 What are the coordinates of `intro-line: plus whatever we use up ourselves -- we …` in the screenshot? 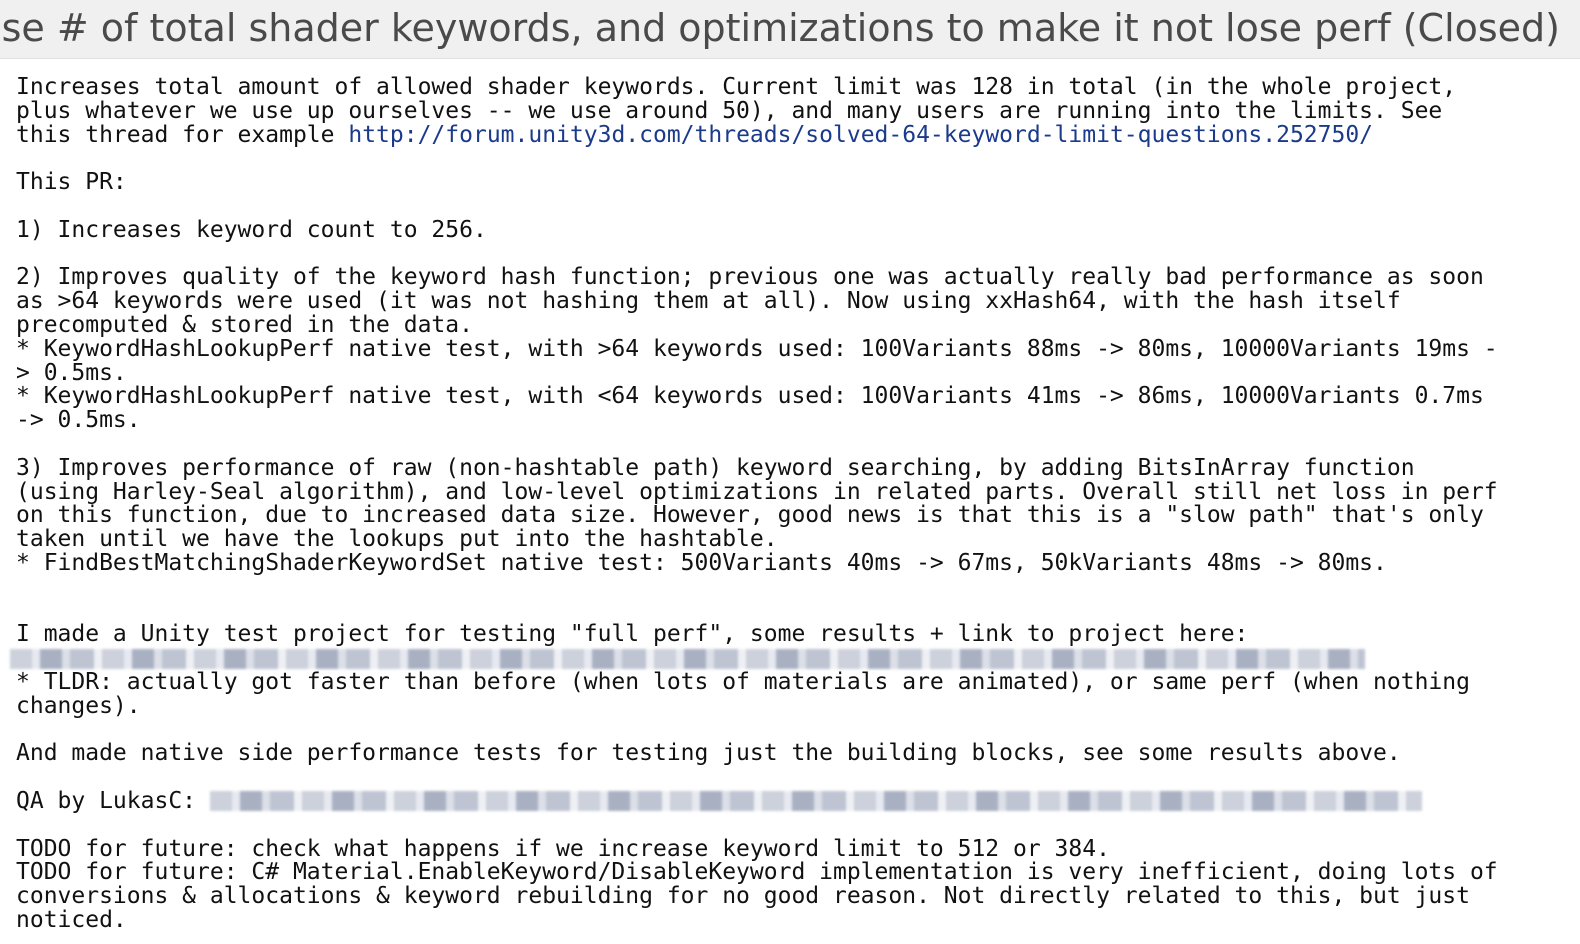 It's located at (729, 110).